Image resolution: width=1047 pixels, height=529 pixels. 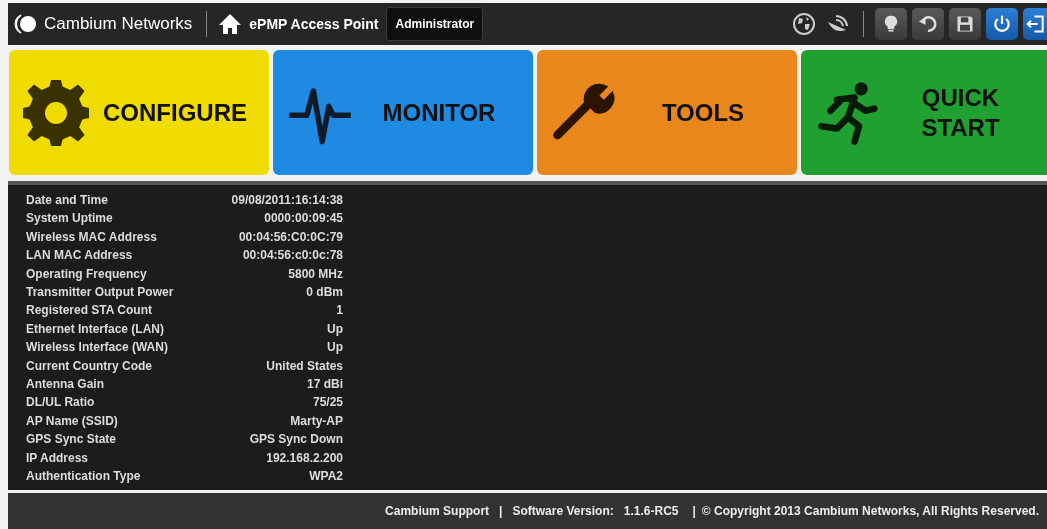 What do you see at coordinates (80, 256) in the screenshot?
I see `status-label: LAN MAC Address` at bounding box center [80, 256].